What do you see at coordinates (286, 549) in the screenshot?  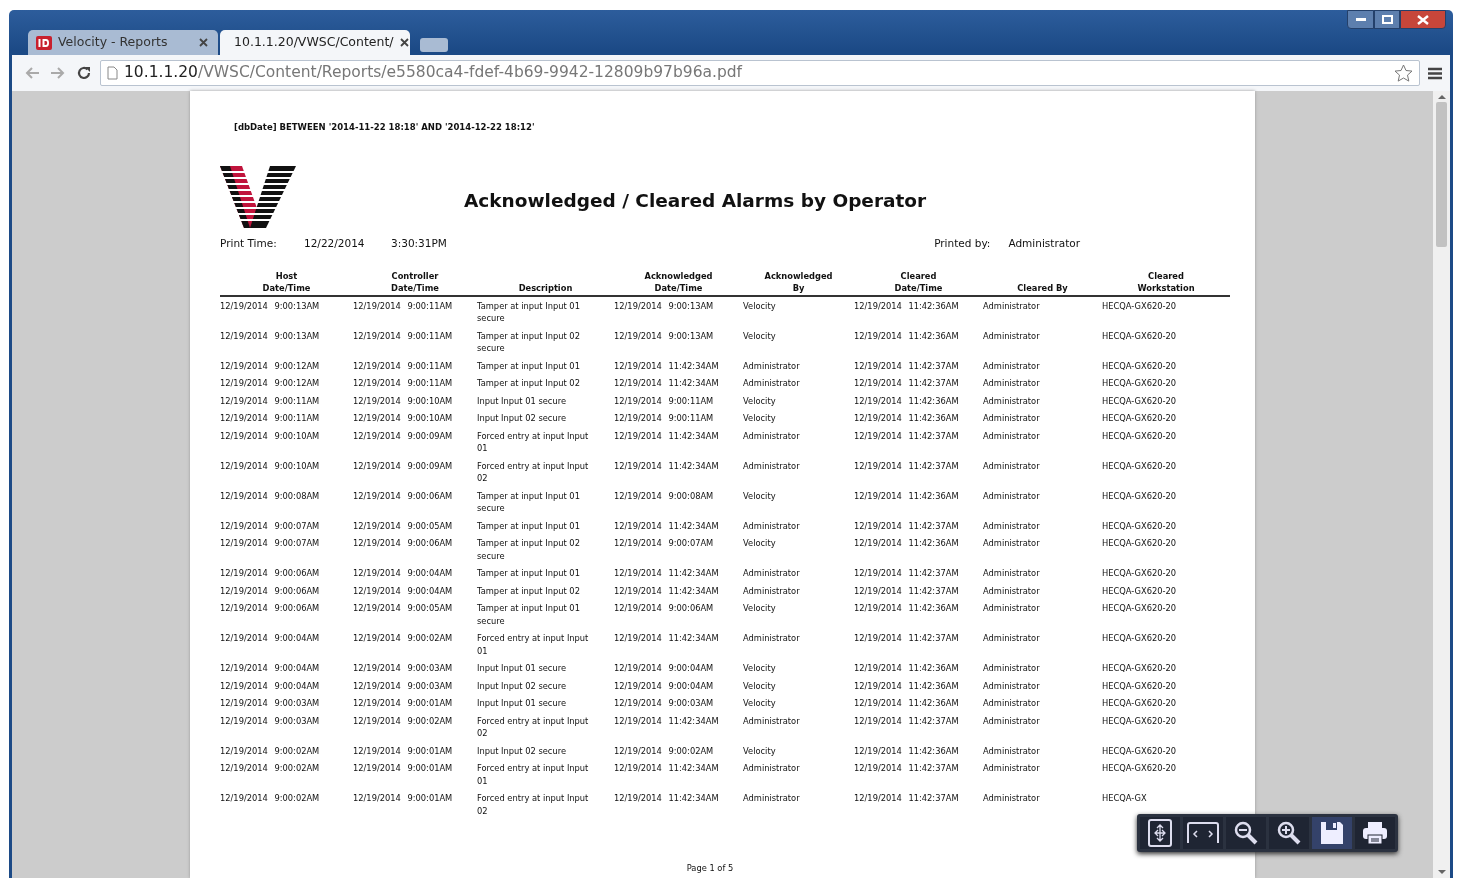 I see `table-cell: 12/19/2014 9:00:07AM` at bounding box center [286, 549].